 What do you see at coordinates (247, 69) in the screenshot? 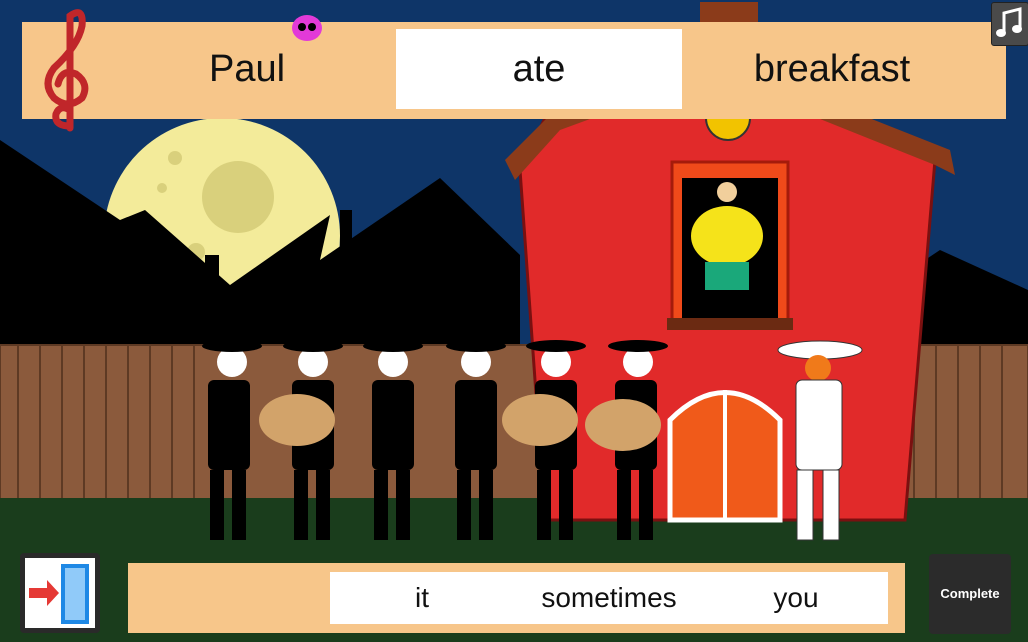
I see `sentence-word: Paul` at bounding box center [247, 69].